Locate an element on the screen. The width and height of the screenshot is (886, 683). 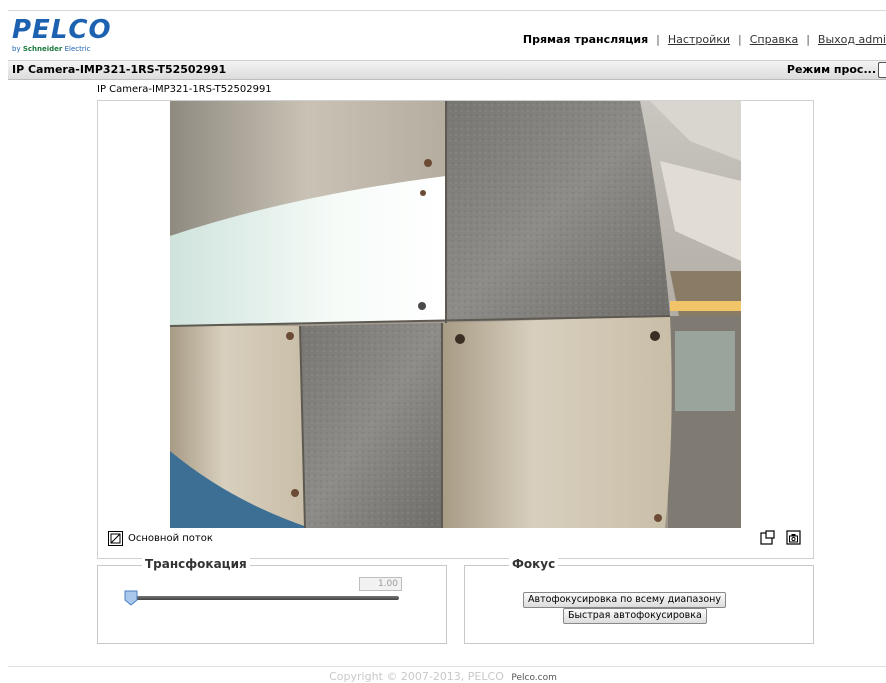
zoom-slider-thumb is located at coordinates (131, 598).